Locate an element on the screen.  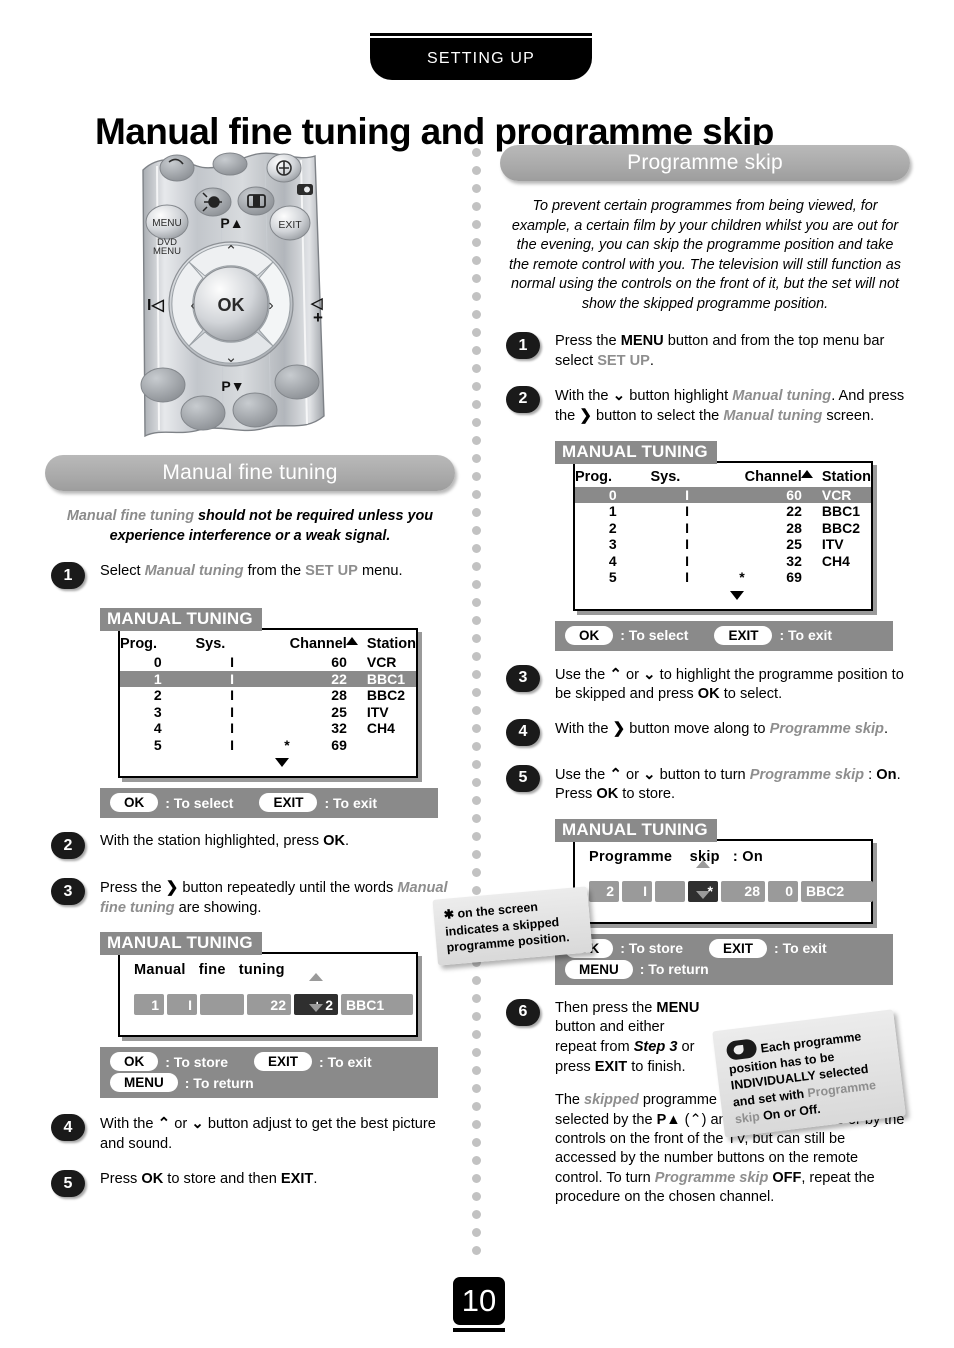
chip: 1 is located at coordinates (149, 1005).